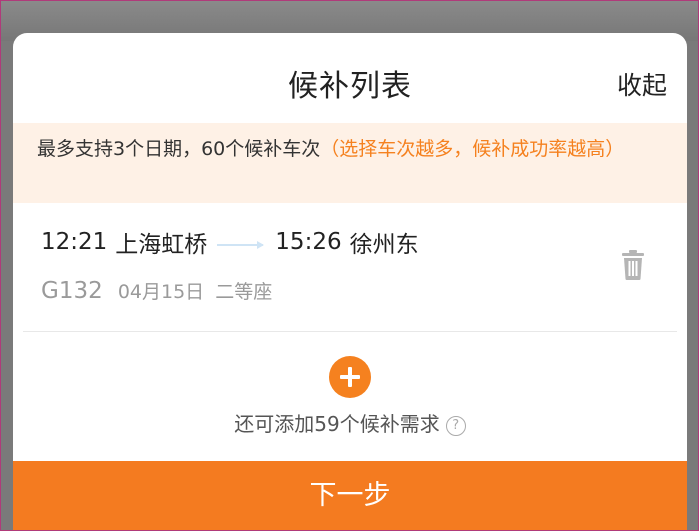 Image resolution: width=699 pixels, height=531 pixels. What do you see at coordinates (384, 245) in the screenshot?
I see `arrive-station: 徐州东` at bounding box center [384, 245].